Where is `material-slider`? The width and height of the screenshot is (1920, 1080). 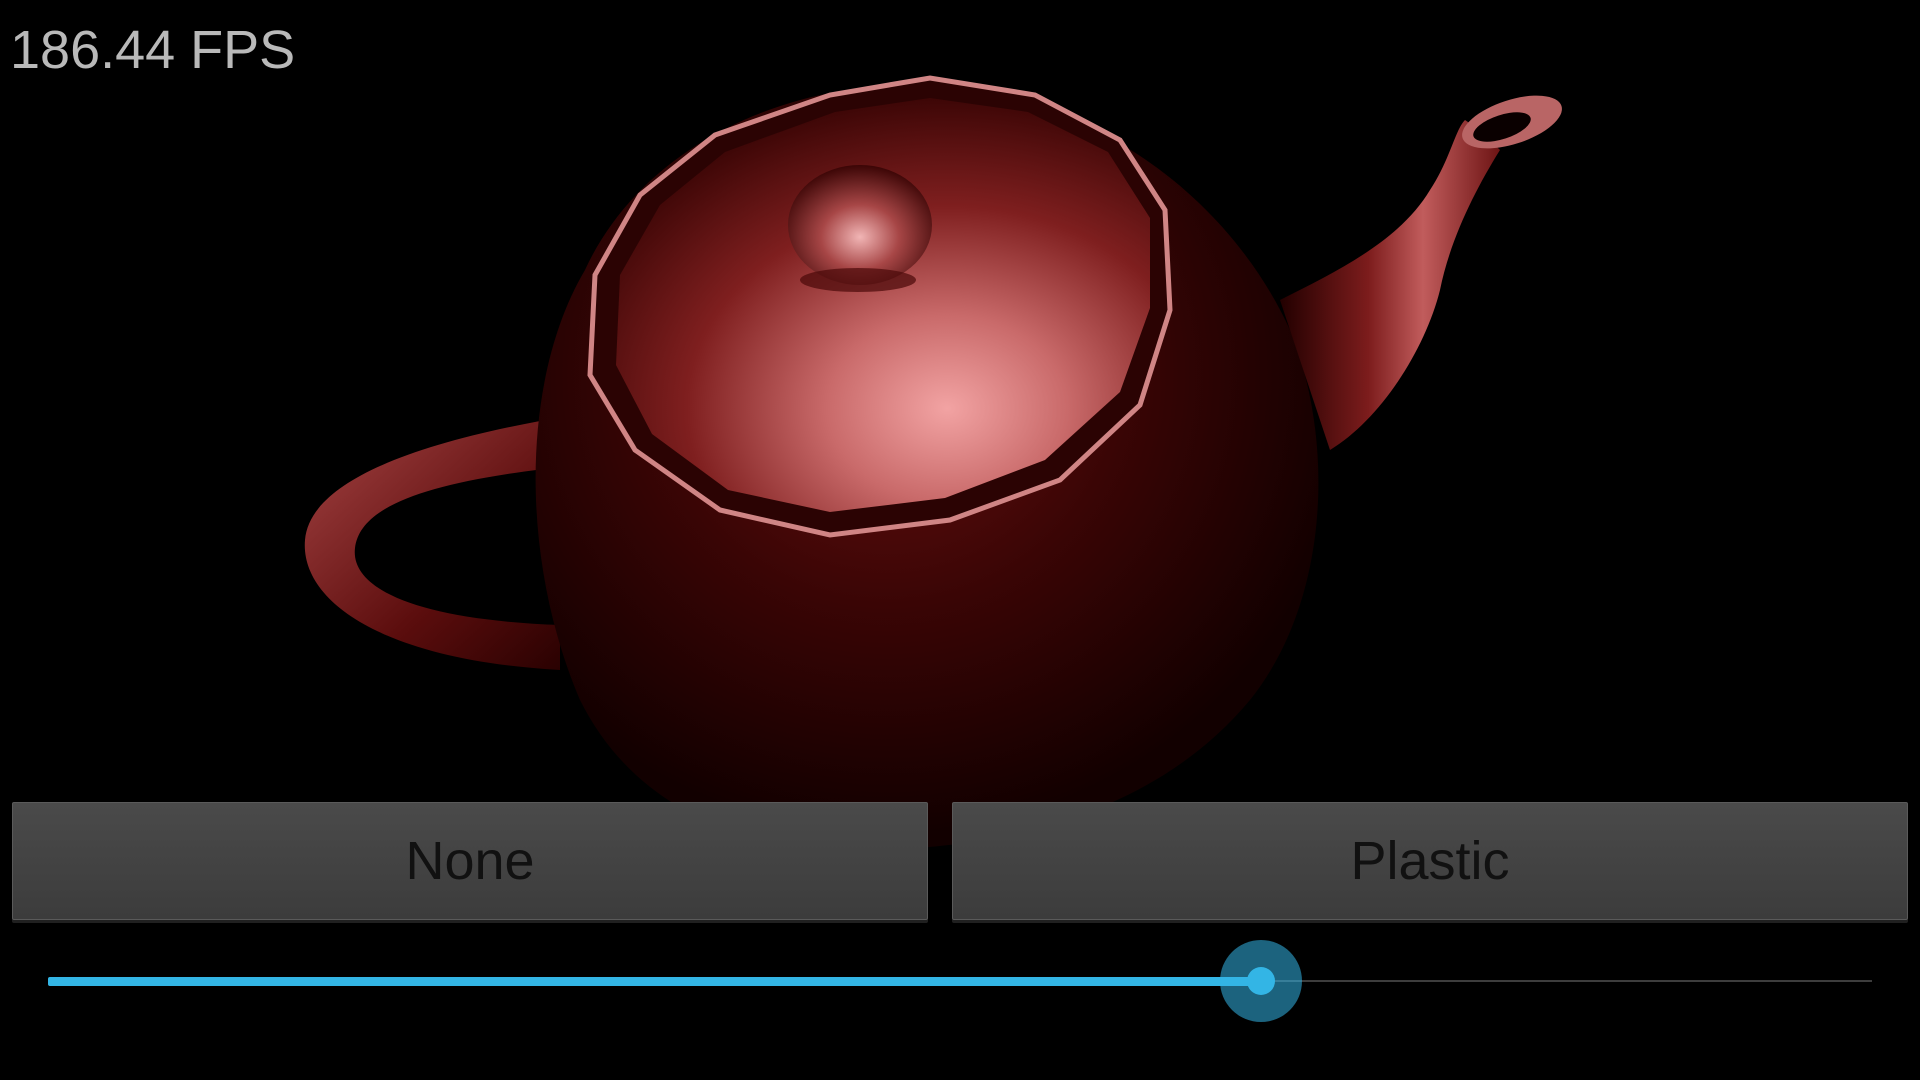 material-slider is located at coordinates (960, 981).